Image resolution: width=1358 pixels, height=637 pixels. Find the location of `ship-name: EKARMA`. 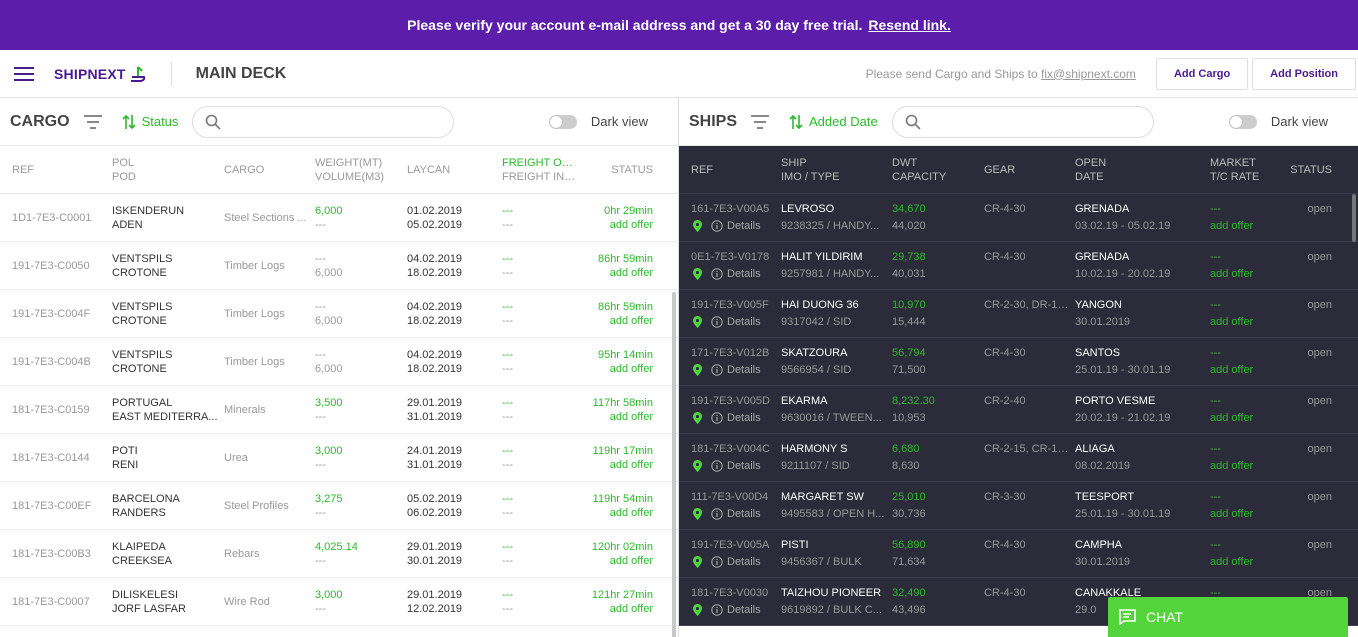

ship-name: EKARMA is located at coordinates (833, 401).